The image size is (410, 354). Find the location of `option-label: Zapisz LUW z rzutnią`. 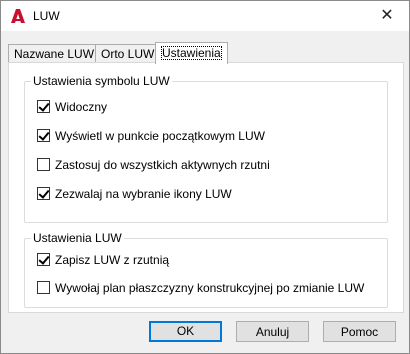

option-label: Zapisz LUW z rzutnią is located at coordinates (112, 259).